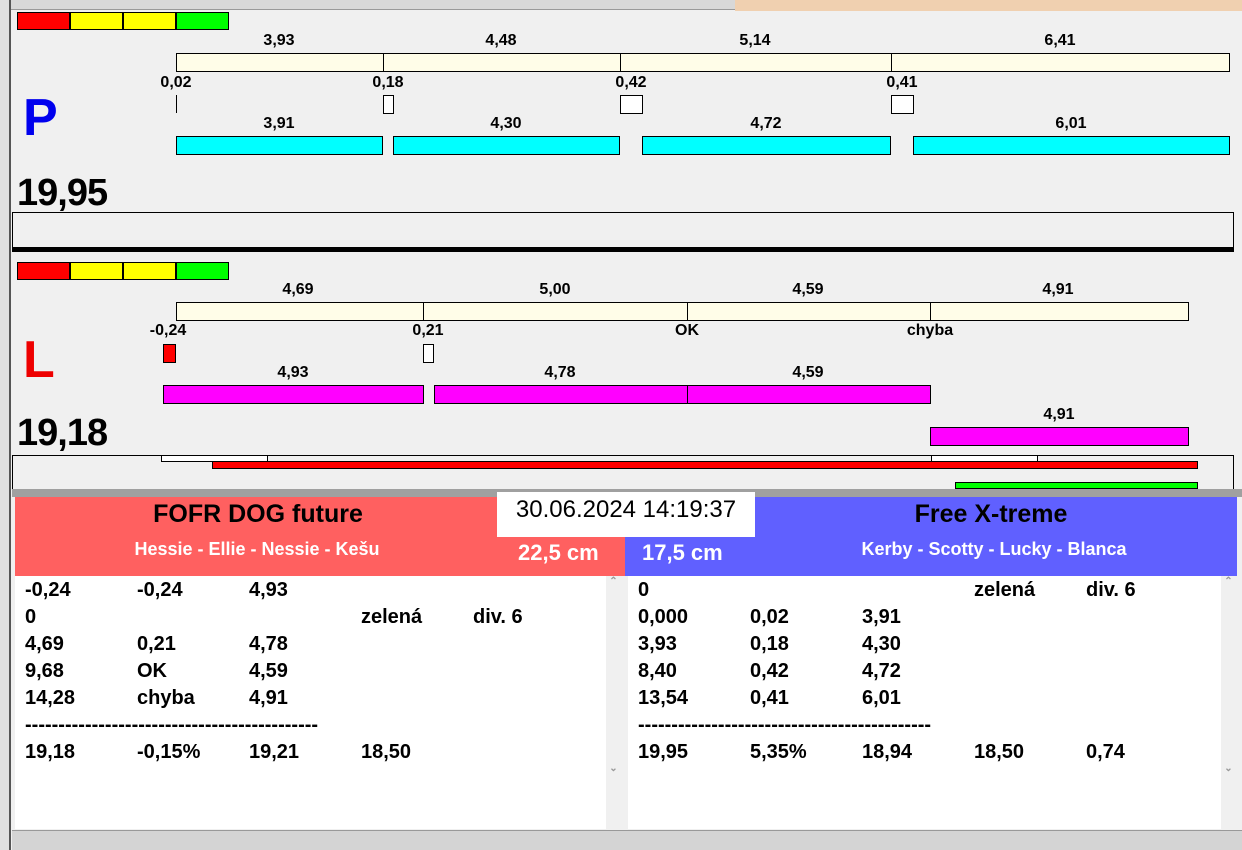  I want to click on result-cell: -0,15%, so click(169, 752).